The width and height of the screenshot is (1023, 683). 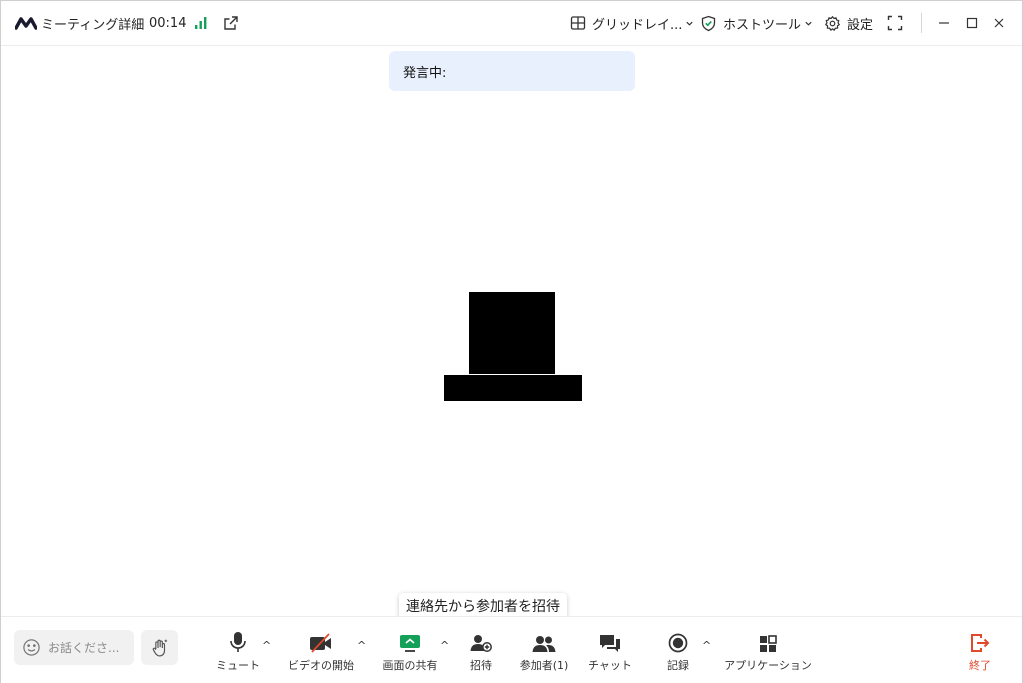 What do you see at coordinates (768, 643) in the screenshot?
I see `apps-icon` at bounding box center [768, 643].